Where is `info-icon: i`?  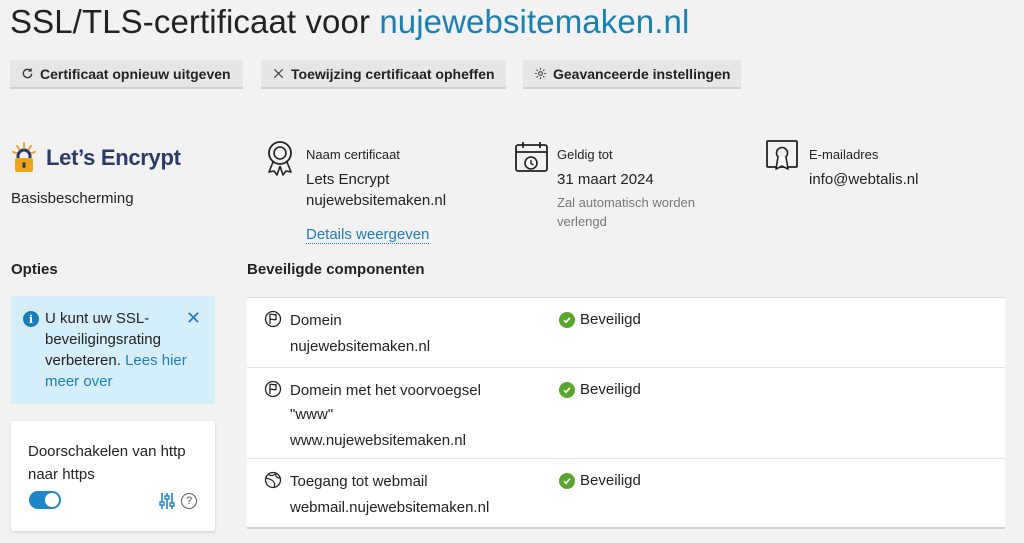 info-icon: i is located at coordinates (31, 319).